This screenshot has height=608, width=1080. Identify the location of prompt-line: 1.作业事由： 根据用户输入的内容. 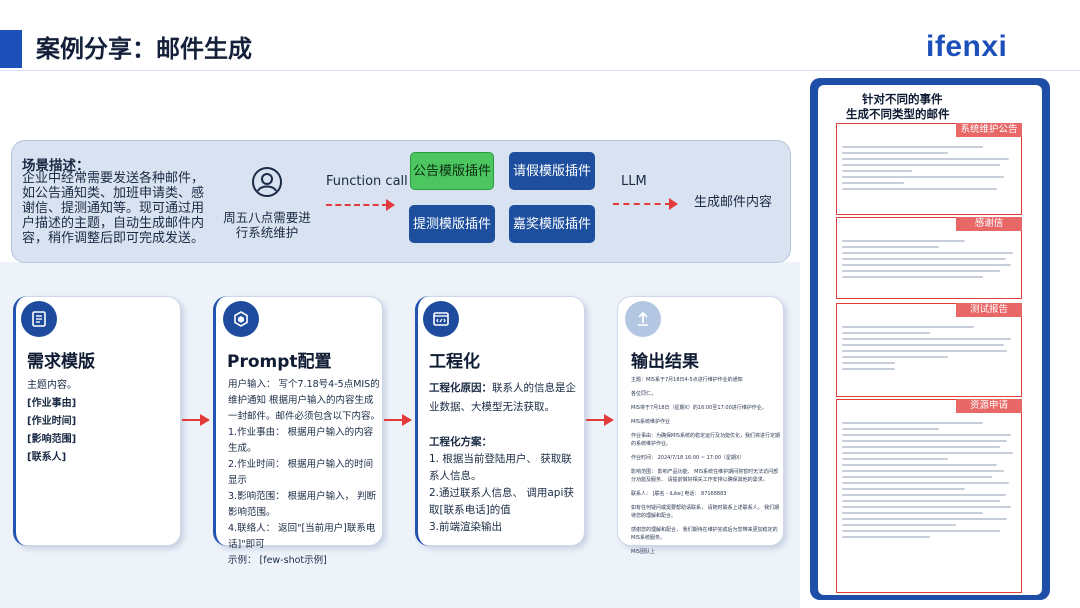
(301, 432).